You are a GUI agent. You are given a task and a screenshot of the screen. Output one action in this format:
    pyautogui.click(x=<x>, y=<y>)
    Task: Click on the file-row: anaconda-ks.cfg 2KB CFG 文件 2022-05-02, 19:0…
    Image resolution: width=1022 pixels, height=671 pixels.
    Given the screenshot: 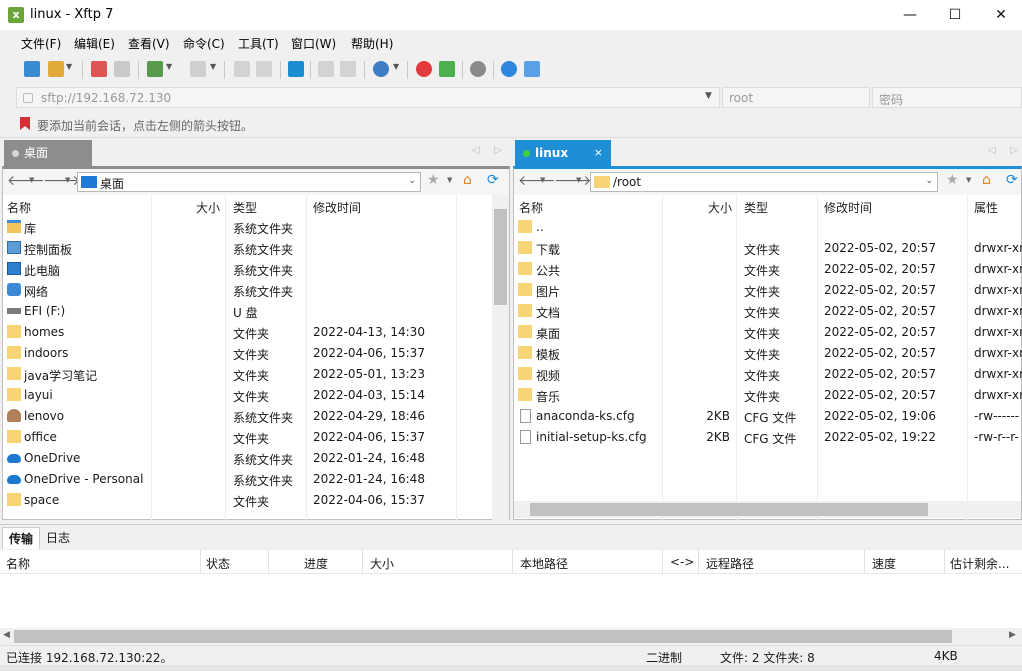 What is the action you would take?
    pyautogui.click(x=767, y=416)
    